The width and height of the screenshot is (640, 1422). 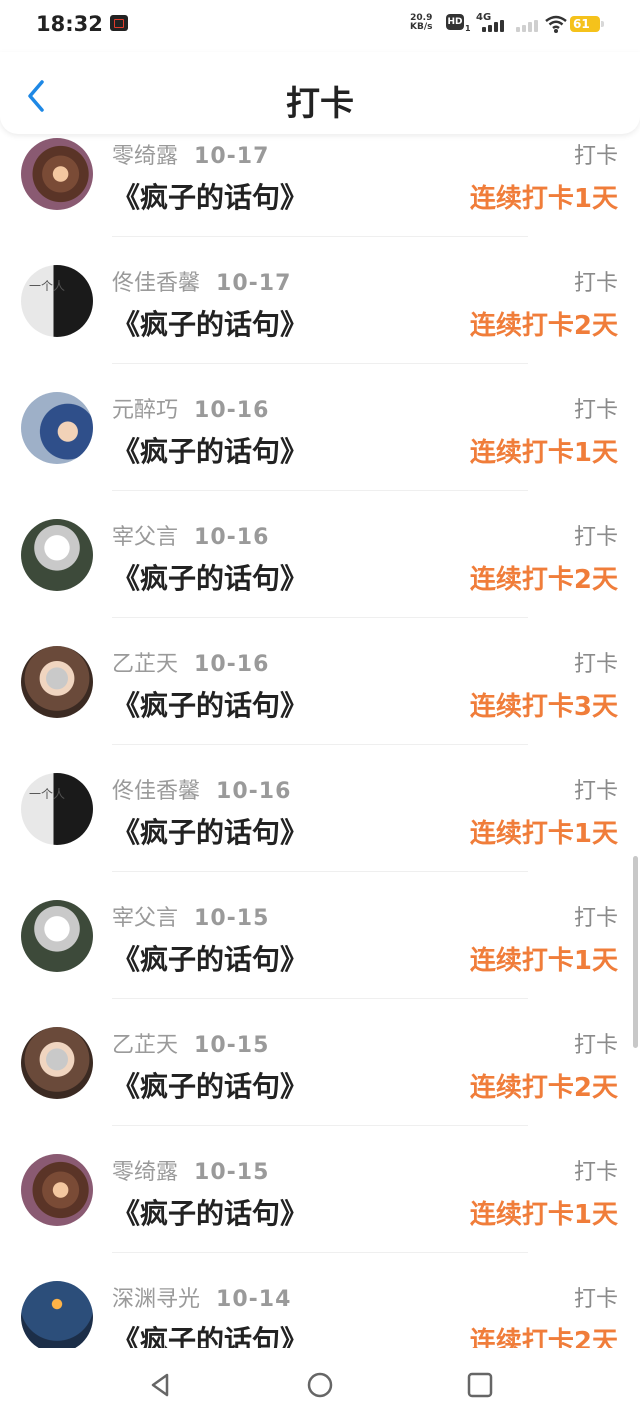 I want to click on battery-level: 61, so click(x=581, y=24).